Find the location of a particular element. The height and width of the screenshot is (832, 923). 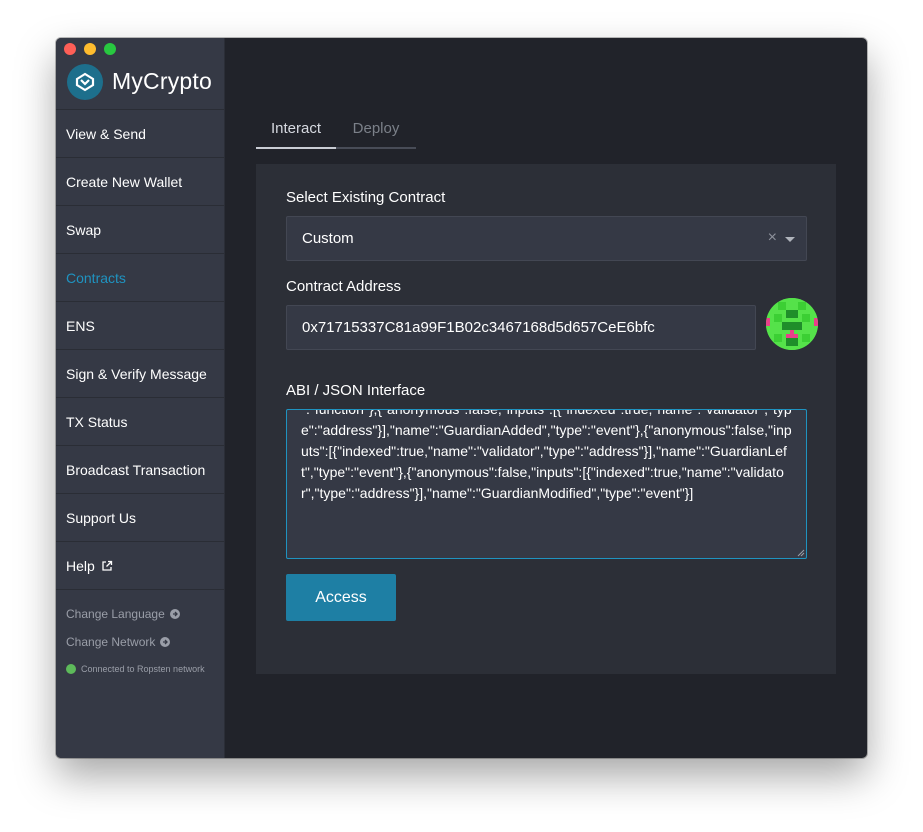

change-language-link: Change Language is located at coordinates (140, 614).